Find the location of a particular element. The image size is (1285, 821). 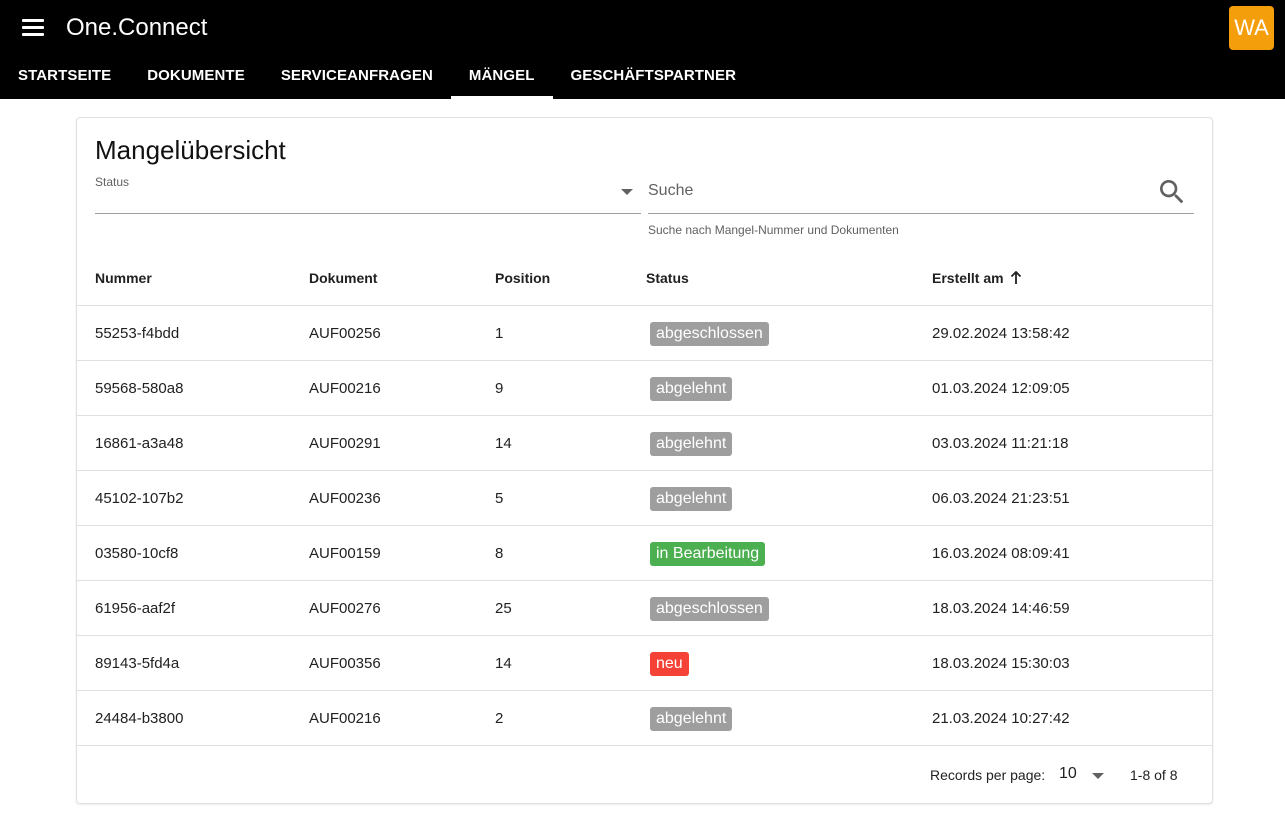

cell-status: in Bearbeitung is located at coordinates (706, 553).